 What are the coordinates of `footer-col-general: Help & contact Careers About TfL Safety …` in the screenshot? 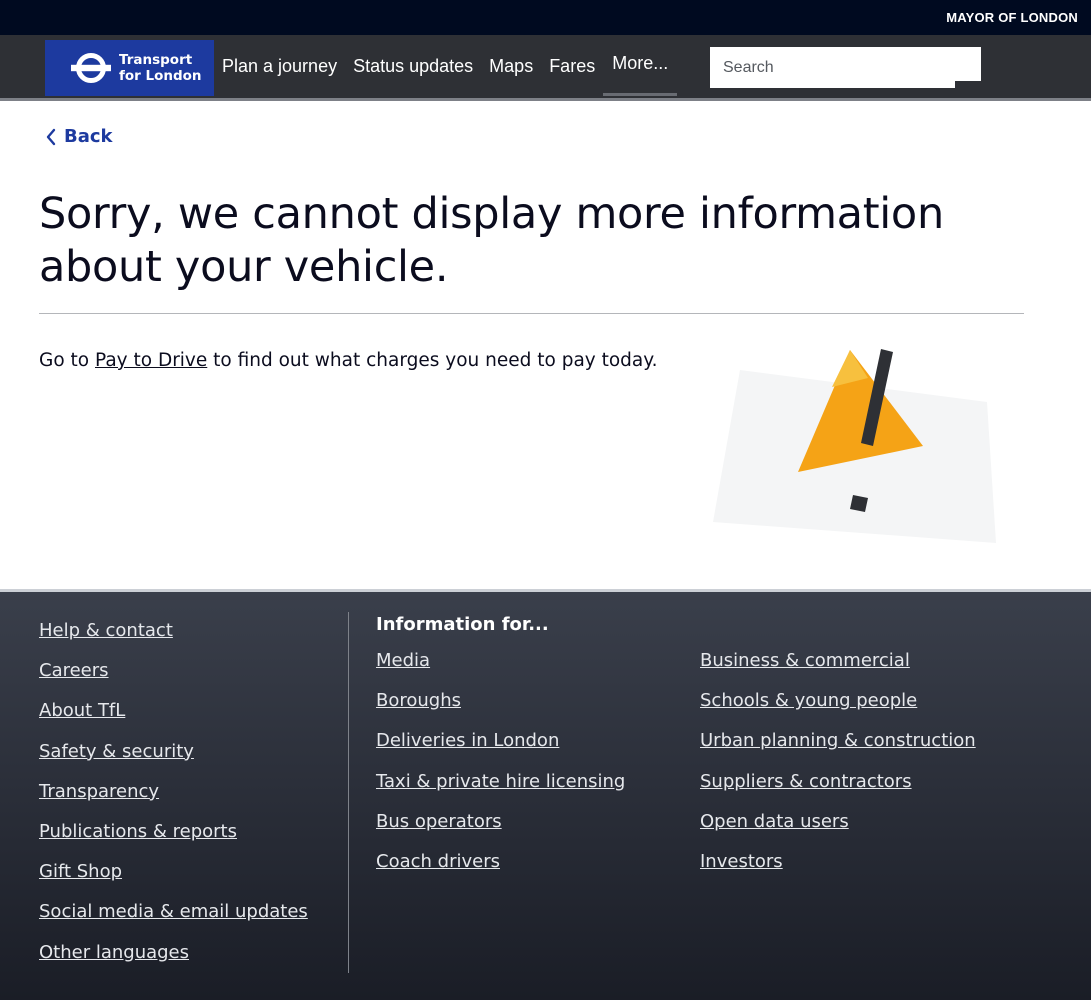 It's located at (173, 801).